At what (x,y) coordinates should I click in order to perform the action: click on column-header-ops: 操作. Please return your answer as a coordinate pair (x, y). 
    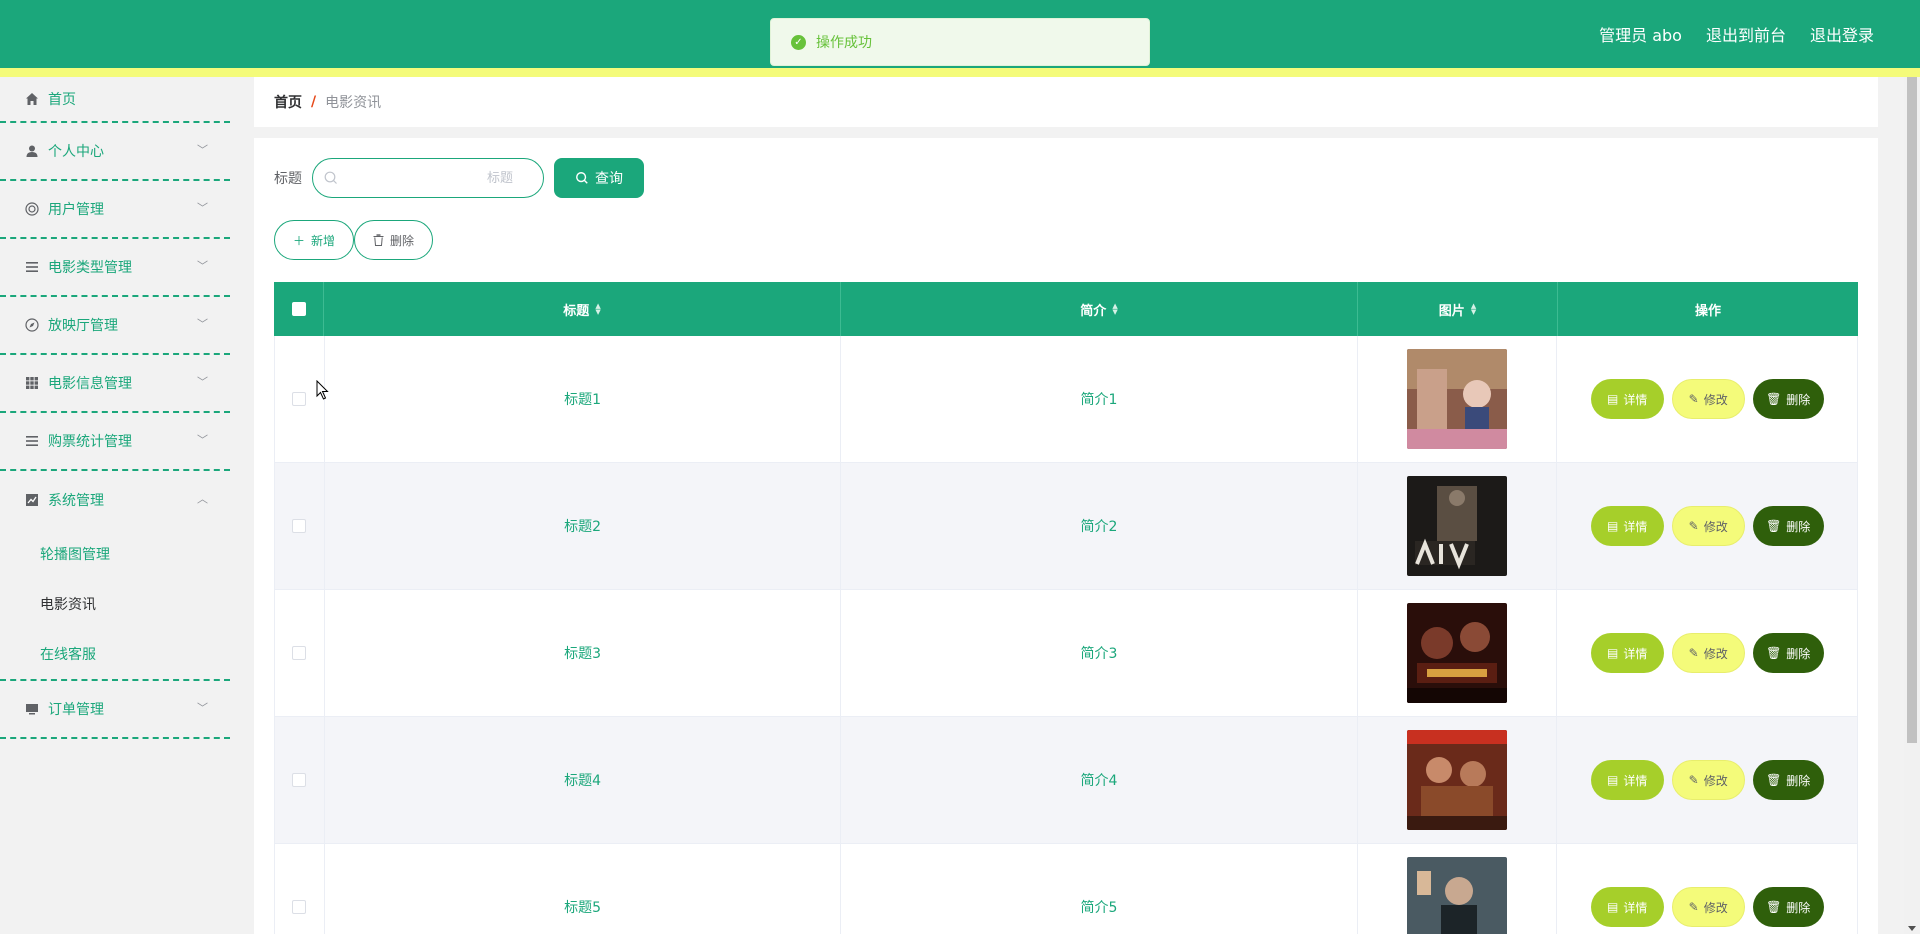
    Looking at the image, I should click on (1708, 309).